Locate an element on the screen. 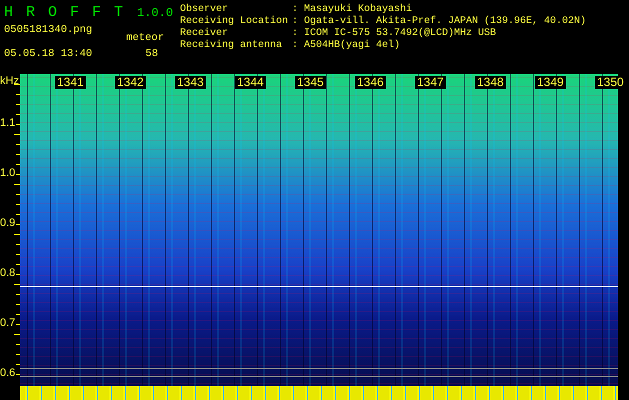 The height and width of the screenshot is (400, 629). time-label: 1349 is located at coordinates (550, 82).